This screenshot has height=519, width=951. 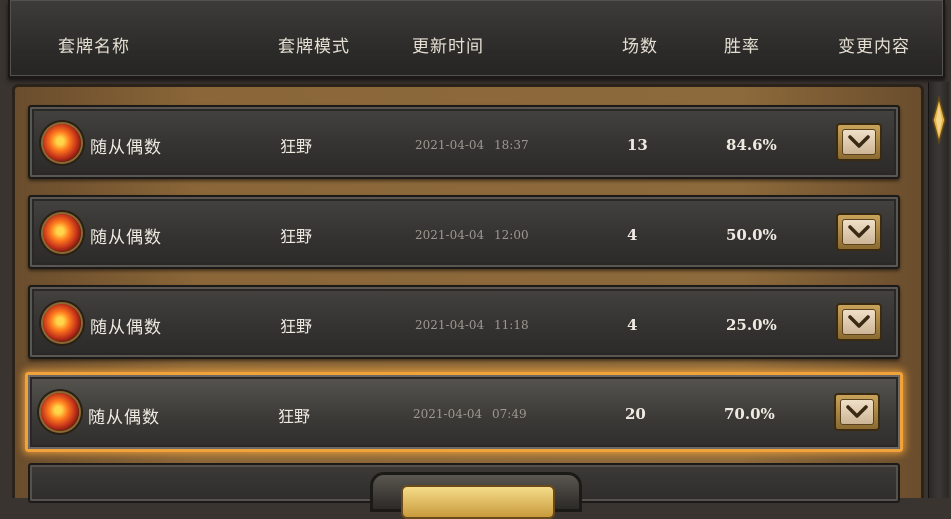 I want to click on table-row: 随从偶数 狂野 2021-04-04 11:18 4 25.0%, so click(x=464, y=322).